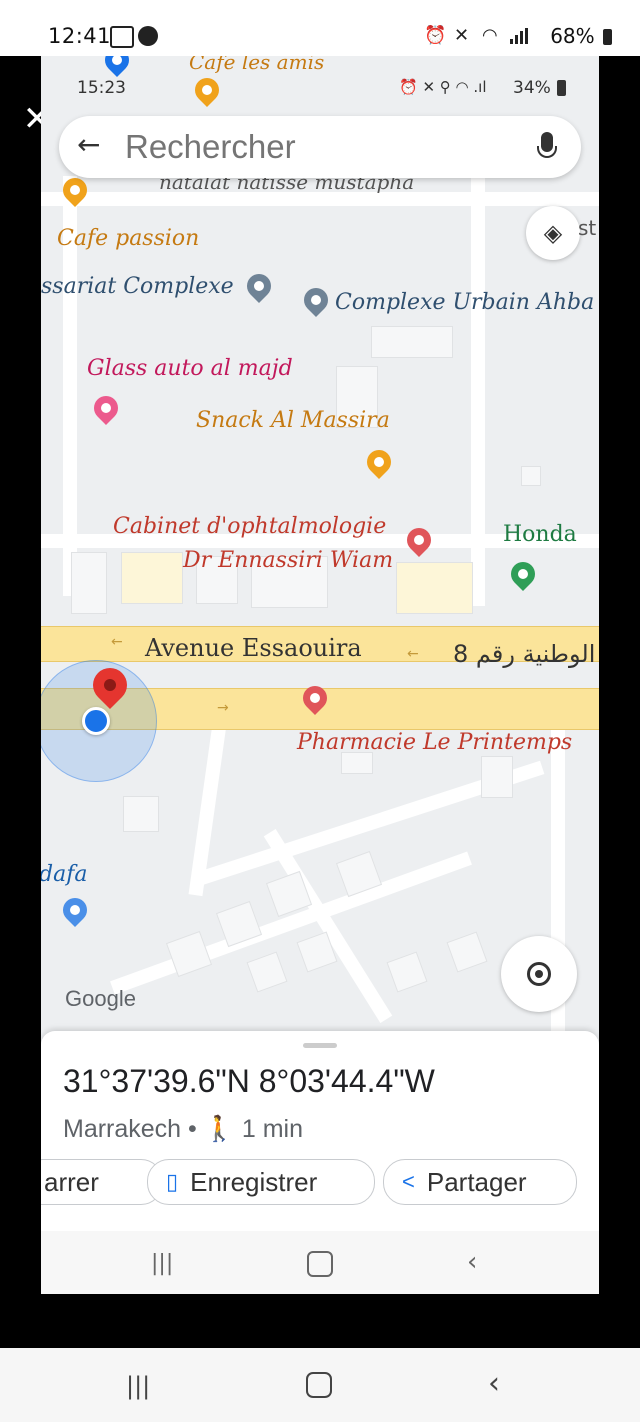 The width and height of the screenshot is (640, 1422). What do you see at coordinates (419, 540) in the screenshot?
I see `medical-pin-icon` at bounding box center [419, 540].